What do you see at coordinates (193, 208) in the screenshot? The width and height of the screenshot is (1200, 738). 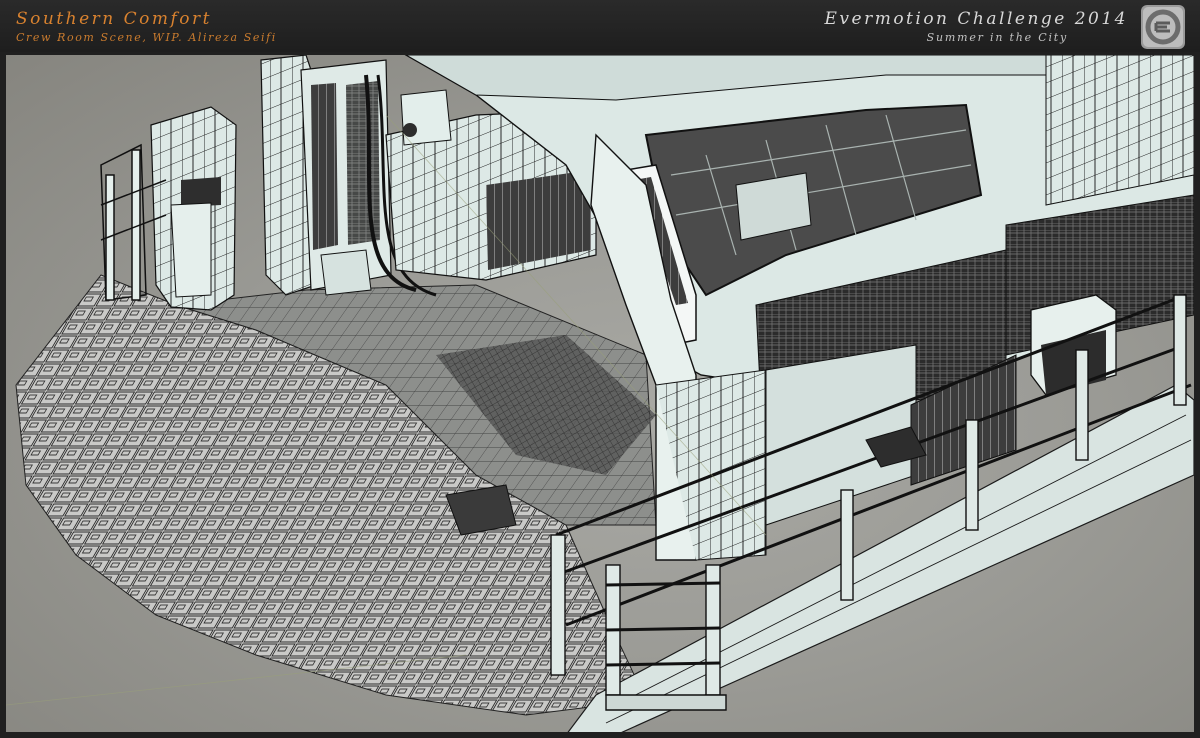 I see `left-column` at bounding box center [193, 208].